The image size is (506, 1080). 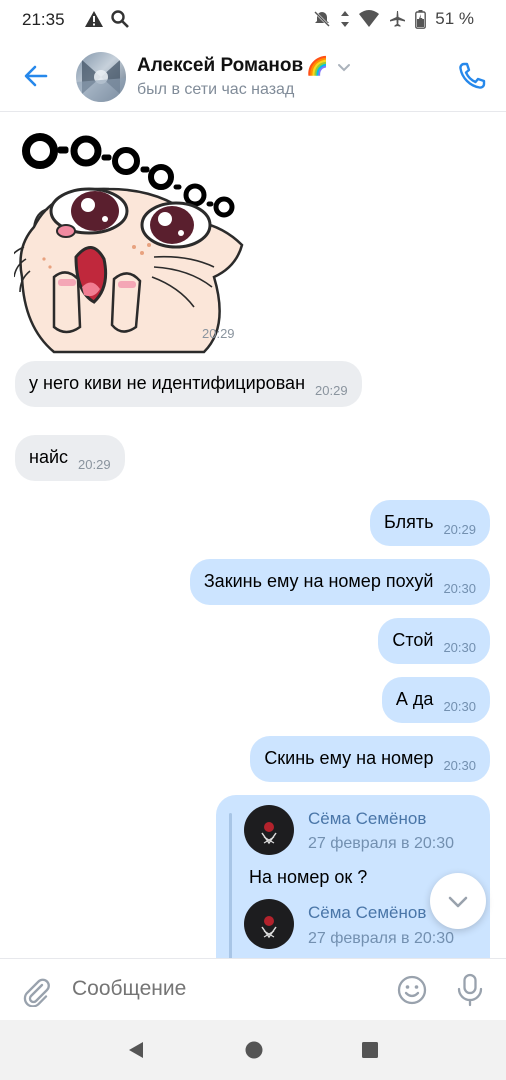 What do you see at coordinates (317, 65) in the screenshot?
I see `rainbow-emoji: 🌈` at bounding box center [317, 65].